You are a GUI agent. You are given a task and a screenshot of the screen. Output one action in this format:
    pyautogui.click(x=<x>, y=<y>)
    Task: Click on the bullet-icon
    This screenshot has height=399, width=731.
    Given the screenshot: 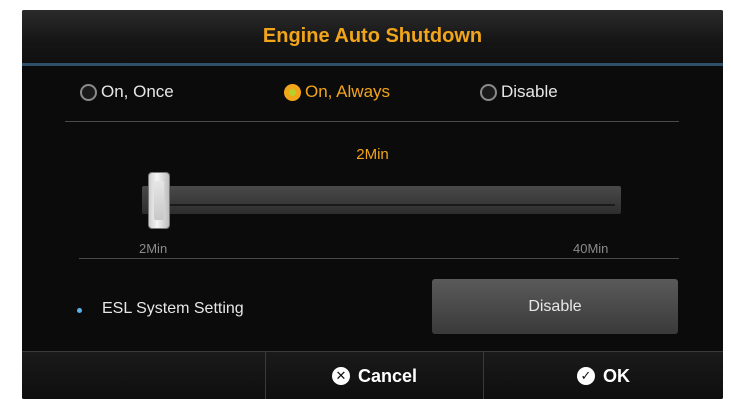 What is the action you would take?
    pyautogui.click(x=79, y=310)
    